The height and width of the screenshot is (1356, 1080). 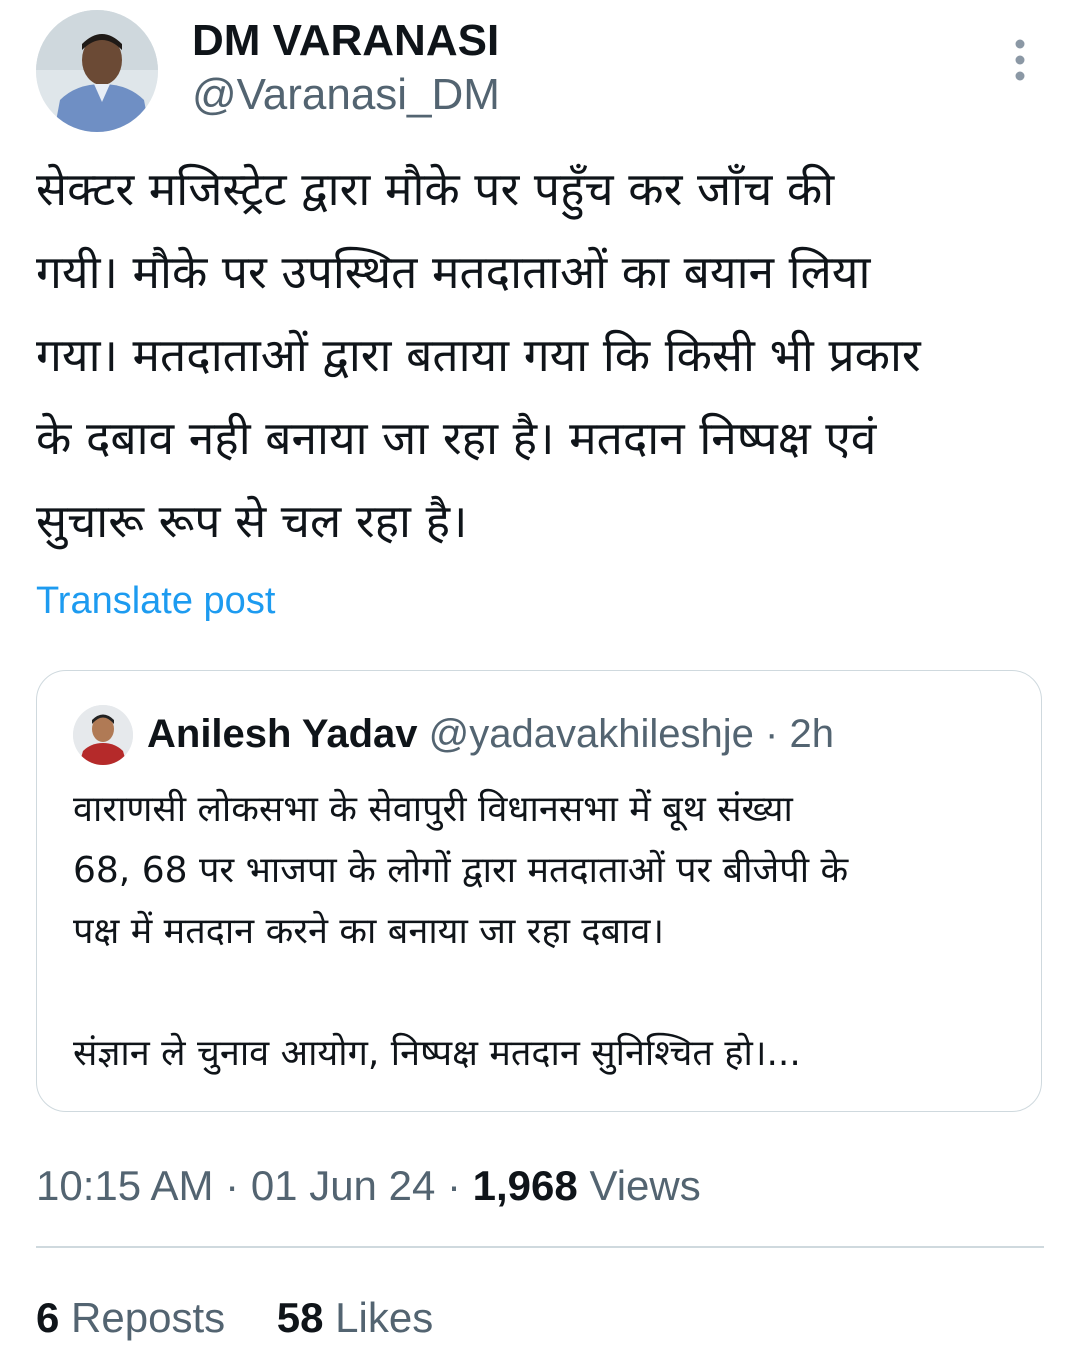 I want to click on more-vertical-icon, so click(x=1020, y=60).